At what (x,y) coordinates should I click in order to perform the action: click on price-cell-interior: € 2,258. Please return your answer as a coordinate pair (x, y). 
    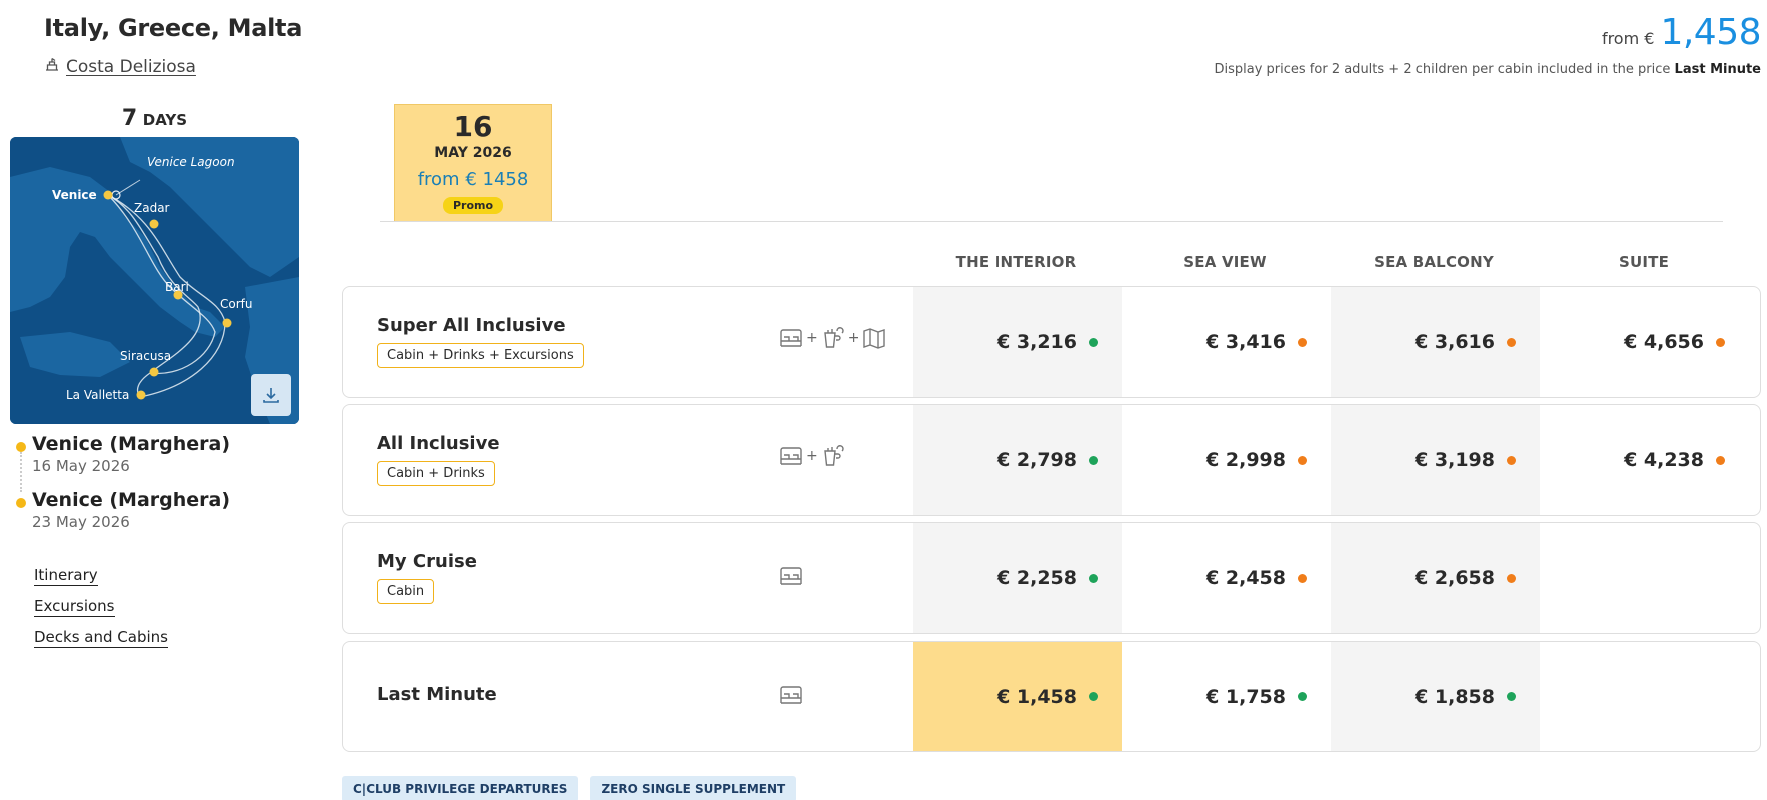
    Looking at the image, I should click on (1017, 578).